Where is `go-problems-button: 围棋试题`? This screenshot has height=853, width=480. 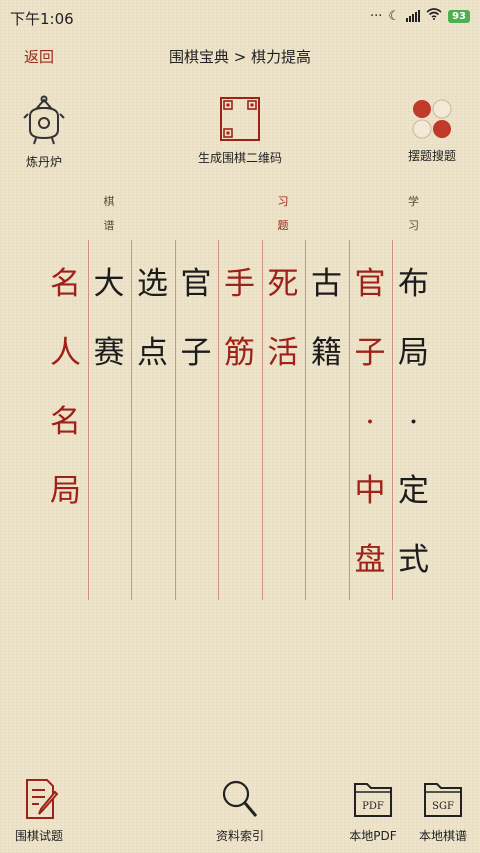 go-problems-button: 围棋试题 is located at coordinates (39, 811).